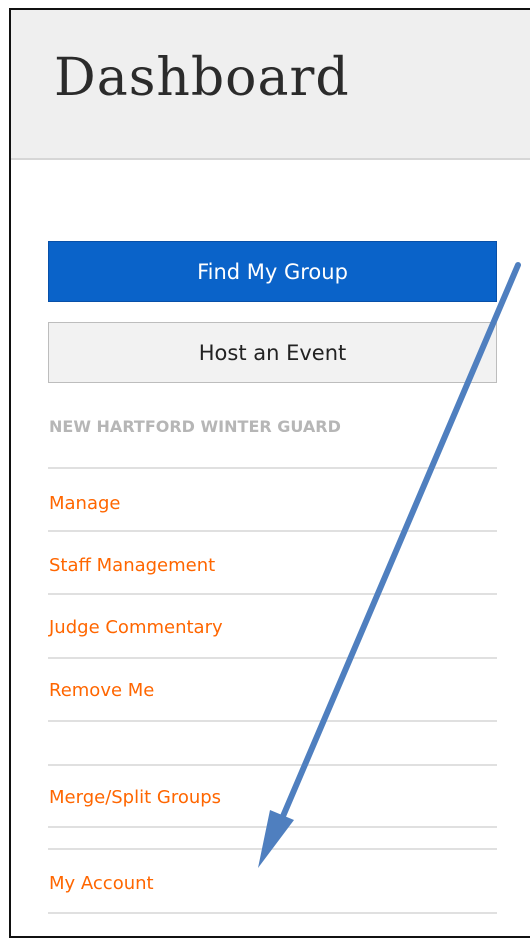 The image size is (530, 938). What do you see at coordinates (136, 627) in the screenshot?
I see `judge-commentary-link: Judge Commentary` at bounding box center [136, 627].